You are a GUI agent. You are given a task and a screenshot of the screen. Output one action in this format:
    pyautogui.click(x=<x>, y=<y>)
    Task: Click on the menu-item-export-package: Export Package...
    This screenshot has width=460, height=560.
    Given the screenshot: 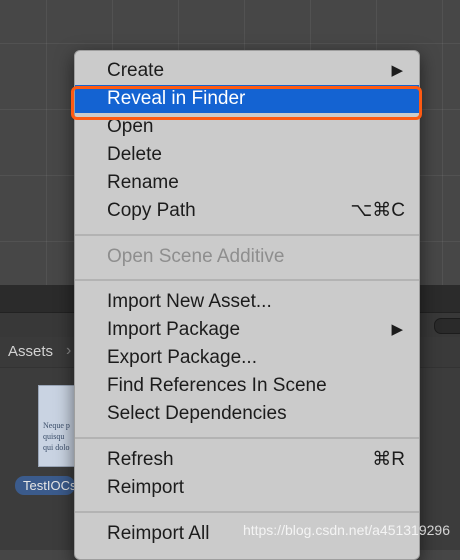 What is the action you would take?
    pyautogui.click(x=247, y=358)
    